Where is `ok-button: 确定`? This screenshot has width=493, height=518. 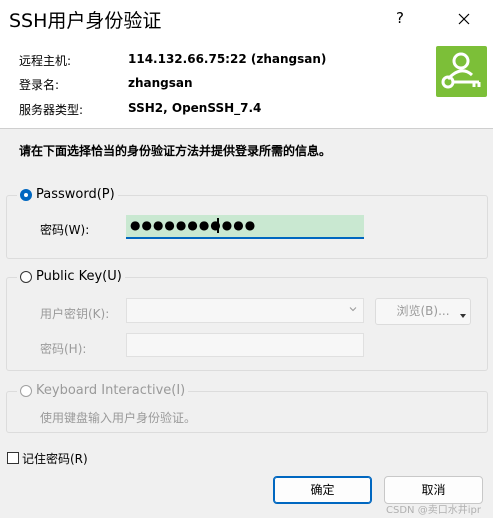 ok-button: 确定 is located at coordinates (322, 490).